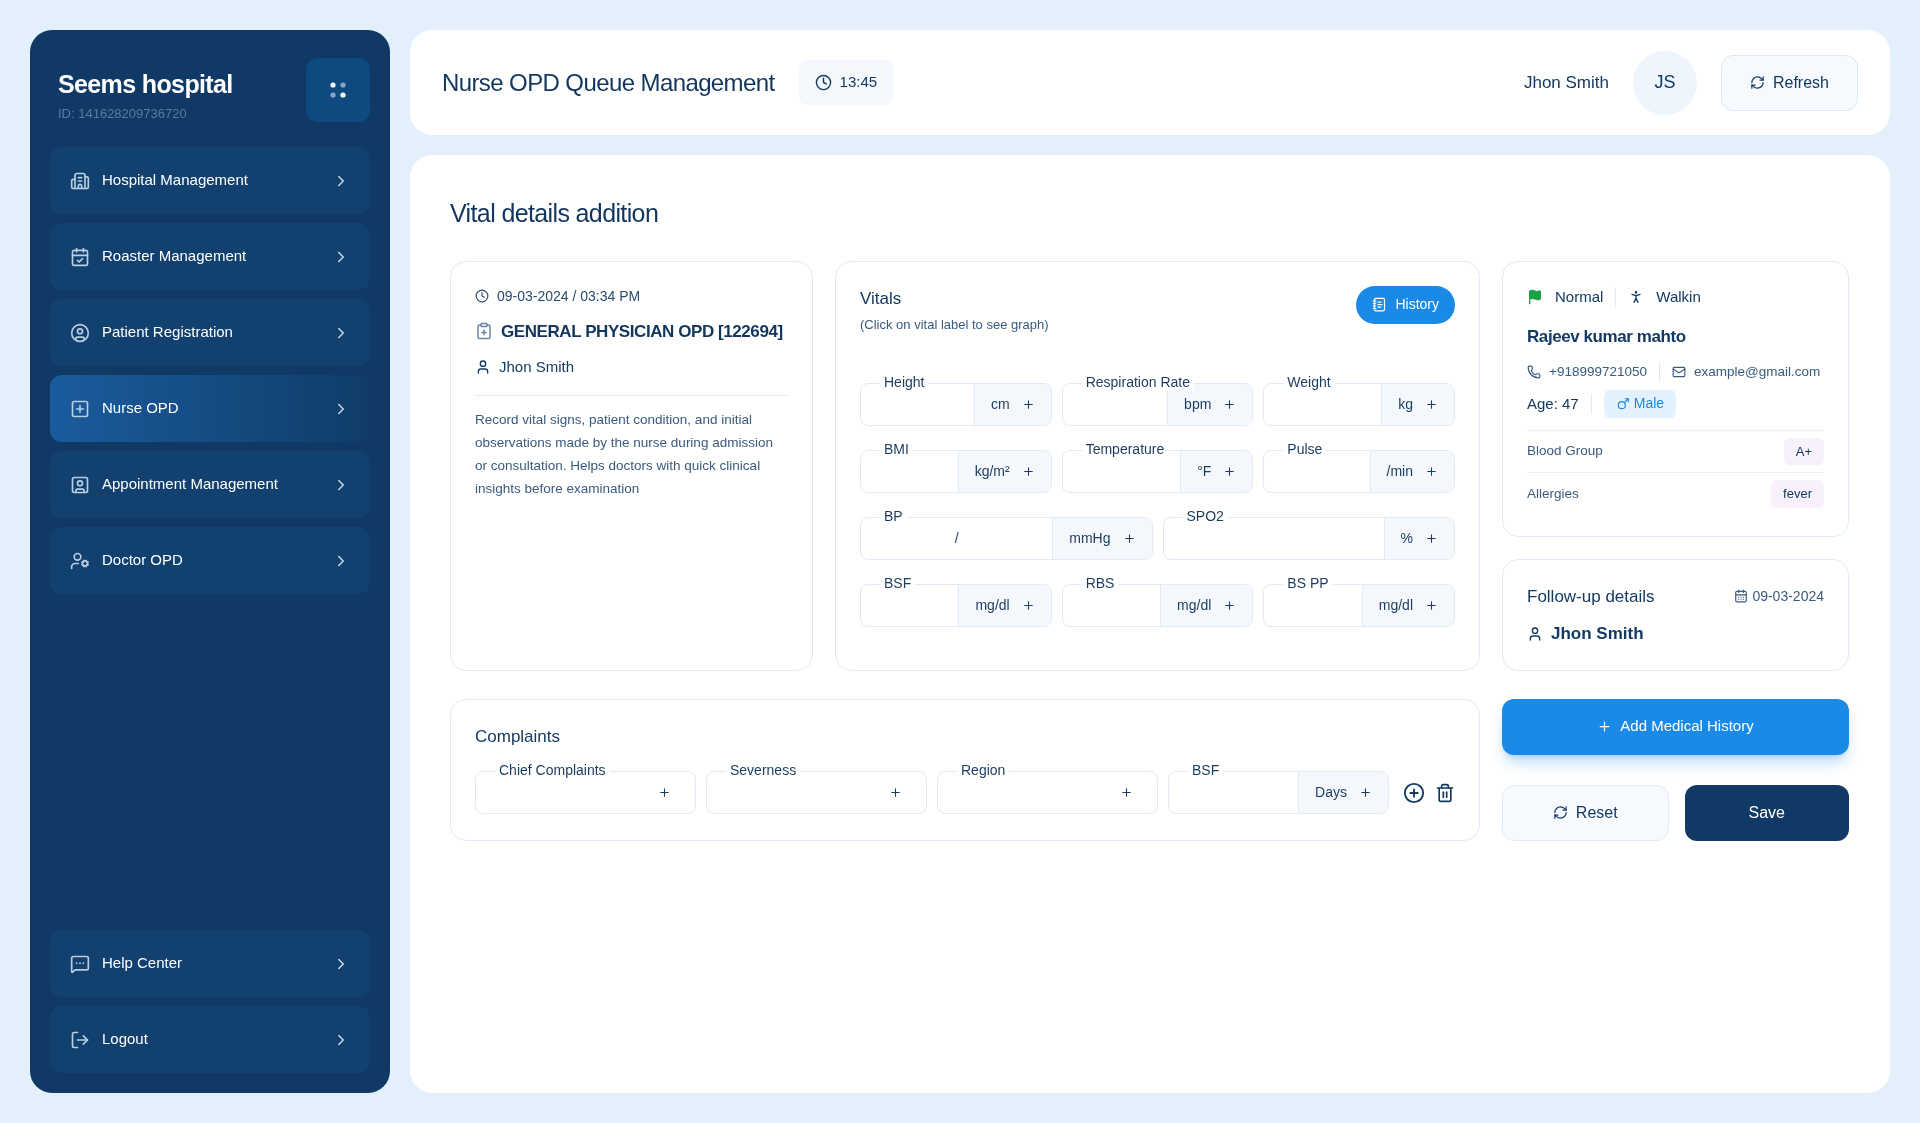  What do you see at coordinates (1553, 403) in the screenshot?
I see `patient-age: Age: 47` at bounding box center [1553, 403].